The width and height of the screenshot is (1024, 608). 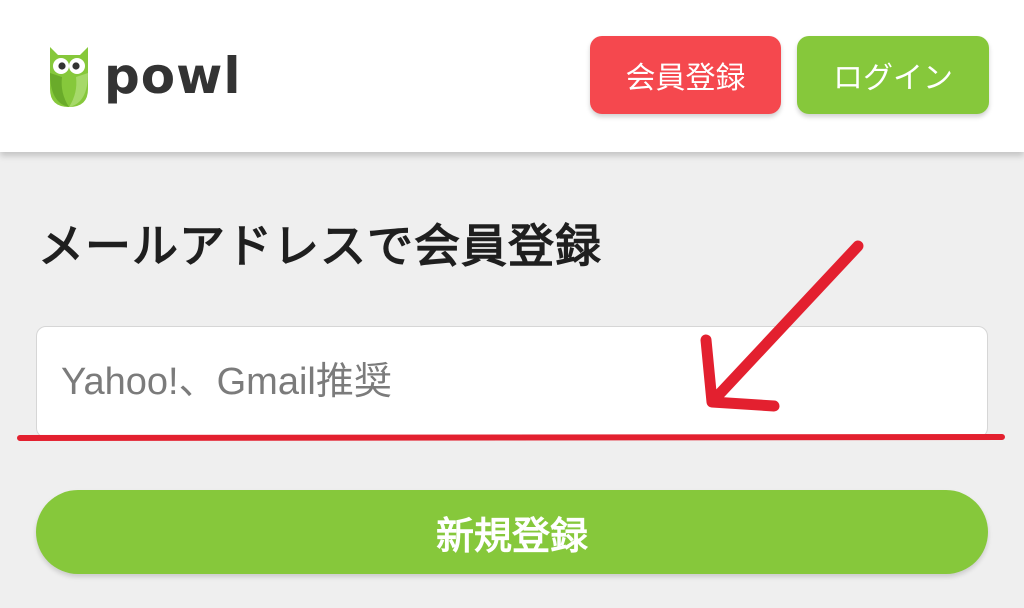 What do you see at coordinates (685, 75) in the screenshot?
I see `signup-button: 会員登録` at bounding box center [685, 75].